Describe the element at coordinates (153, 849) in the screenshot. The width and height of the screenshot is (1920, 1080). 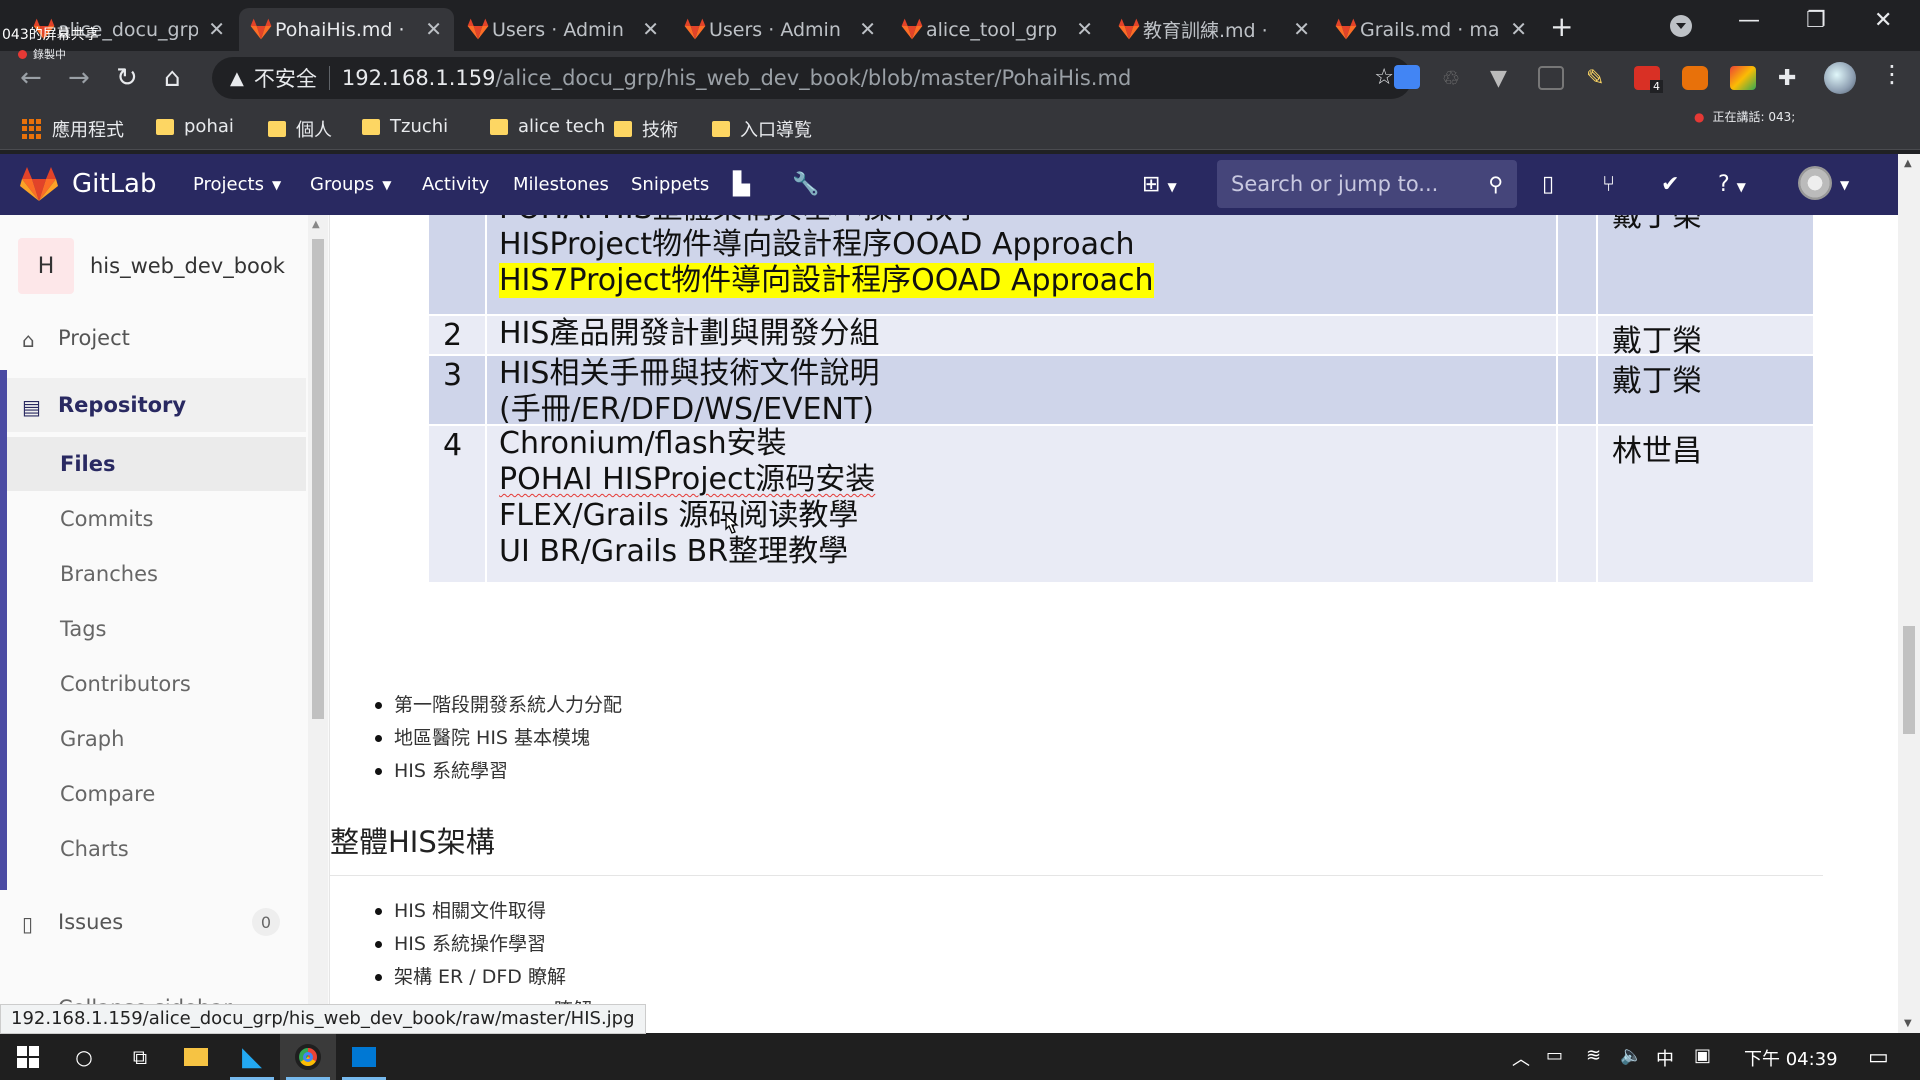
I see `sidebar-item-charts: Charts` at that location.